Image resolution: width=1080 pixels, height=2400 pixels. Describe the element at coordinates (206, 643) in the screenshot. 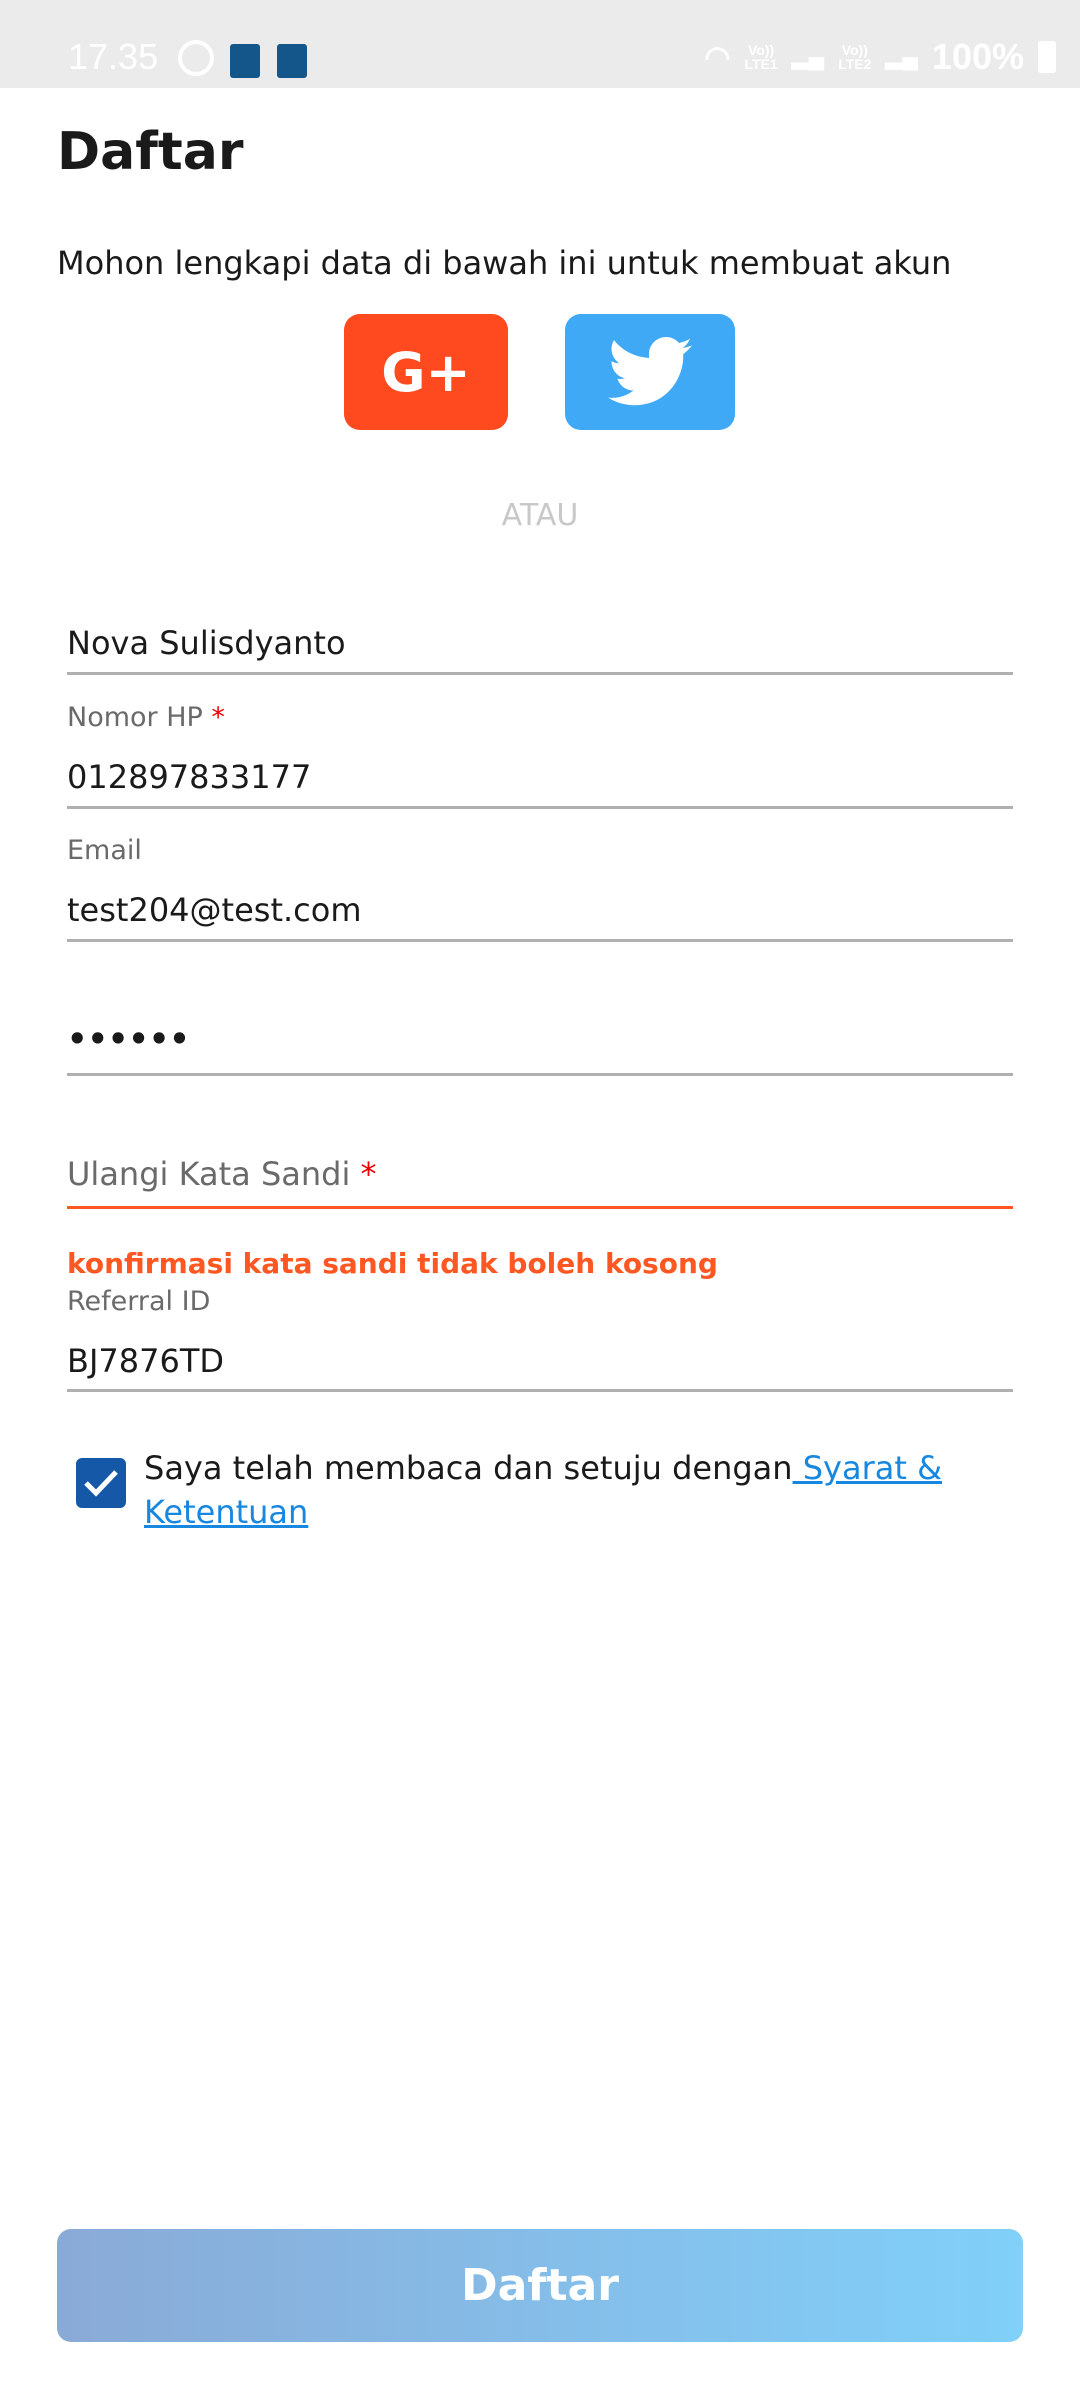

I see `name-input: Nova Sulisdyanto` at that location.